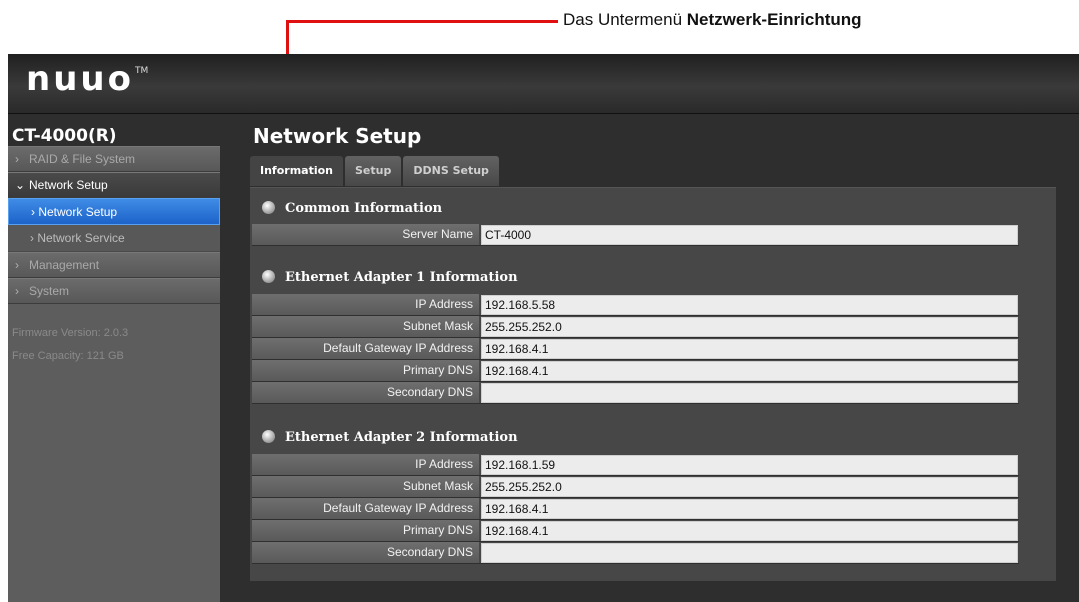 This screenshot has height=602, width=1079. Describe the element at coordinates (296, 171) in the screenshot. I see `tab-information: Information` at that location.